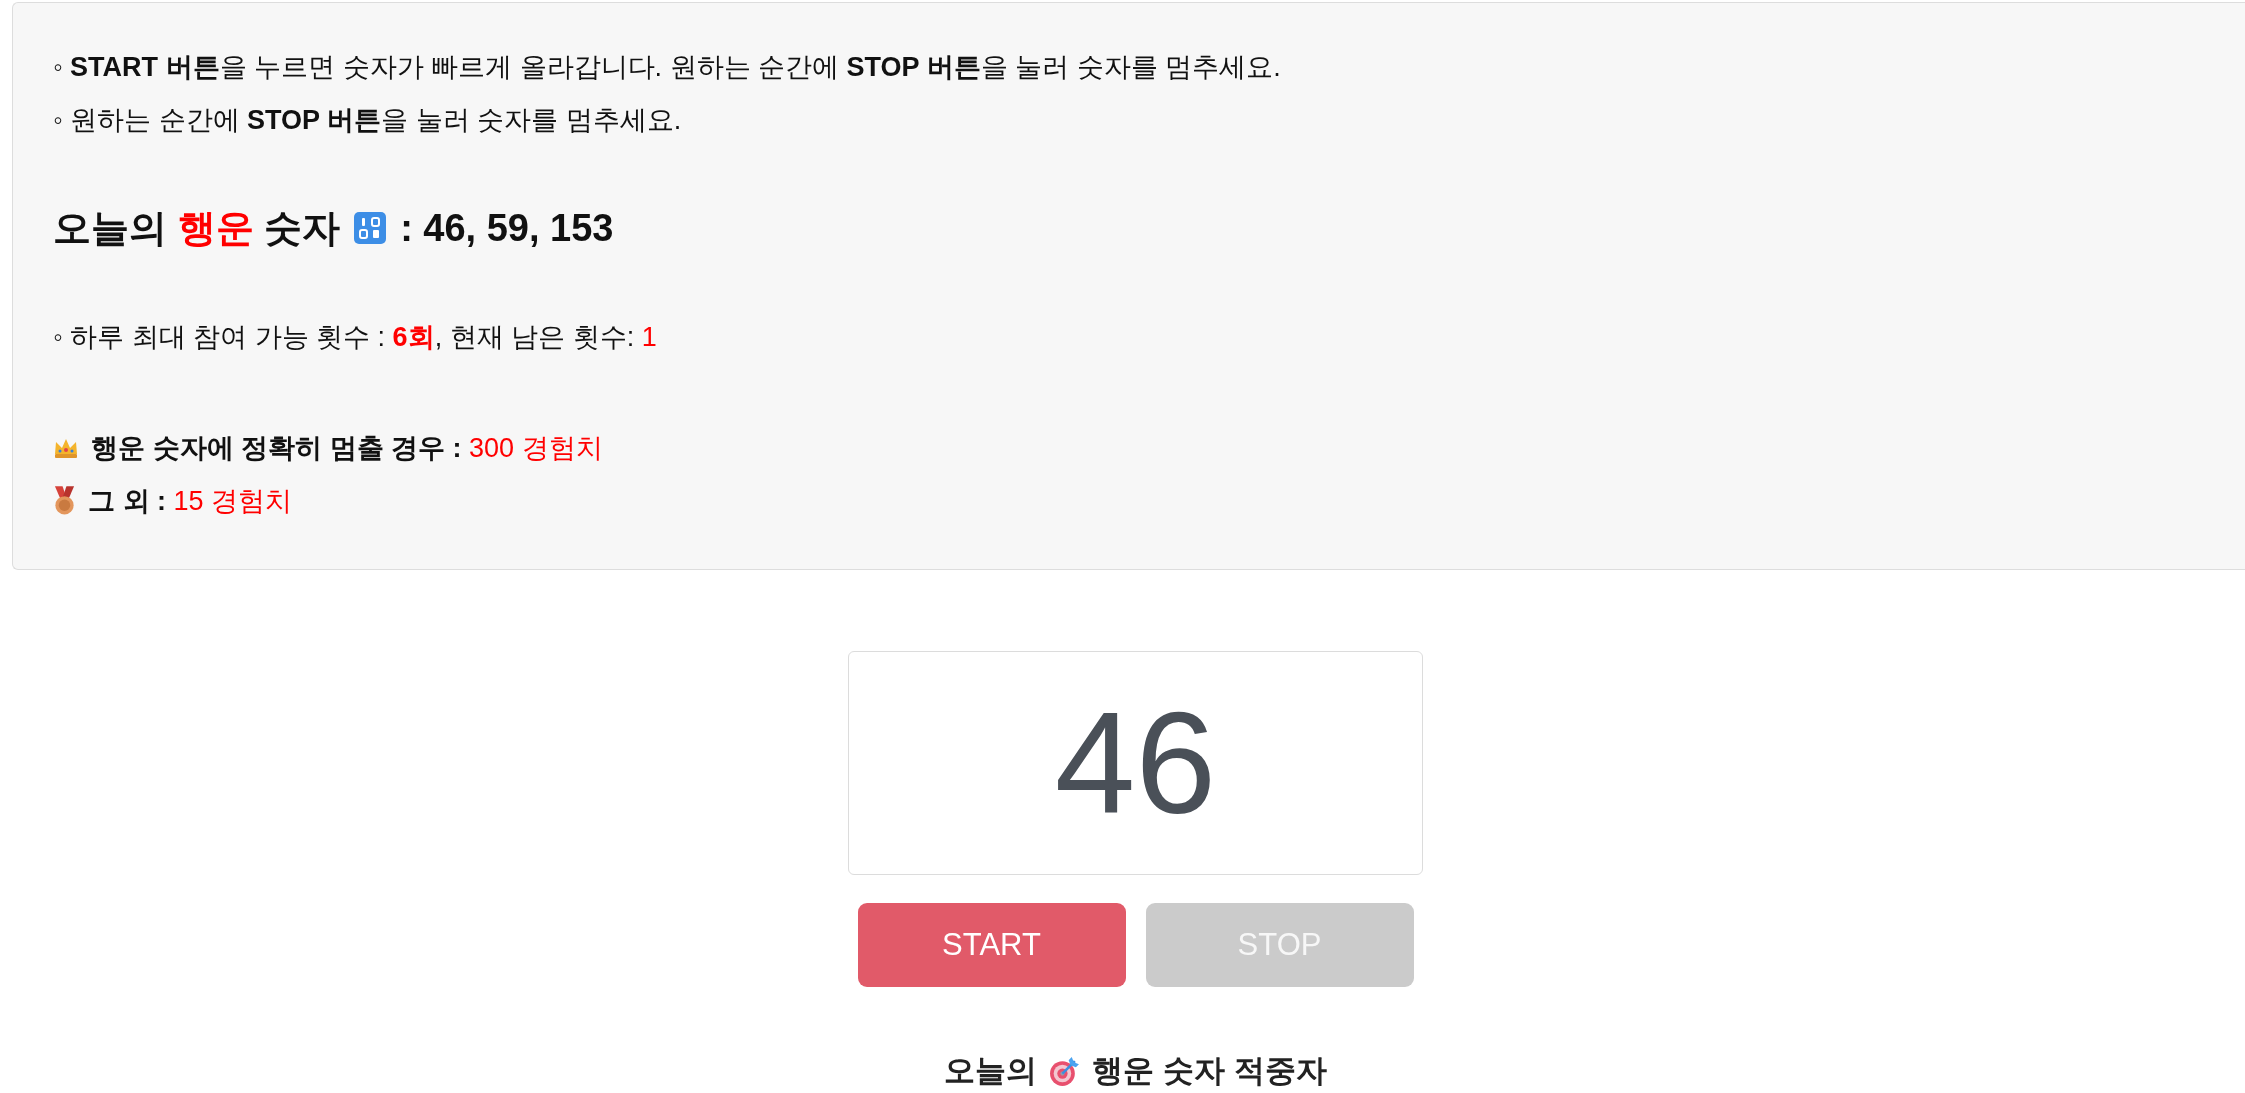  I want to click on winners-heading-text: 오늘의, so click(991, 1071).